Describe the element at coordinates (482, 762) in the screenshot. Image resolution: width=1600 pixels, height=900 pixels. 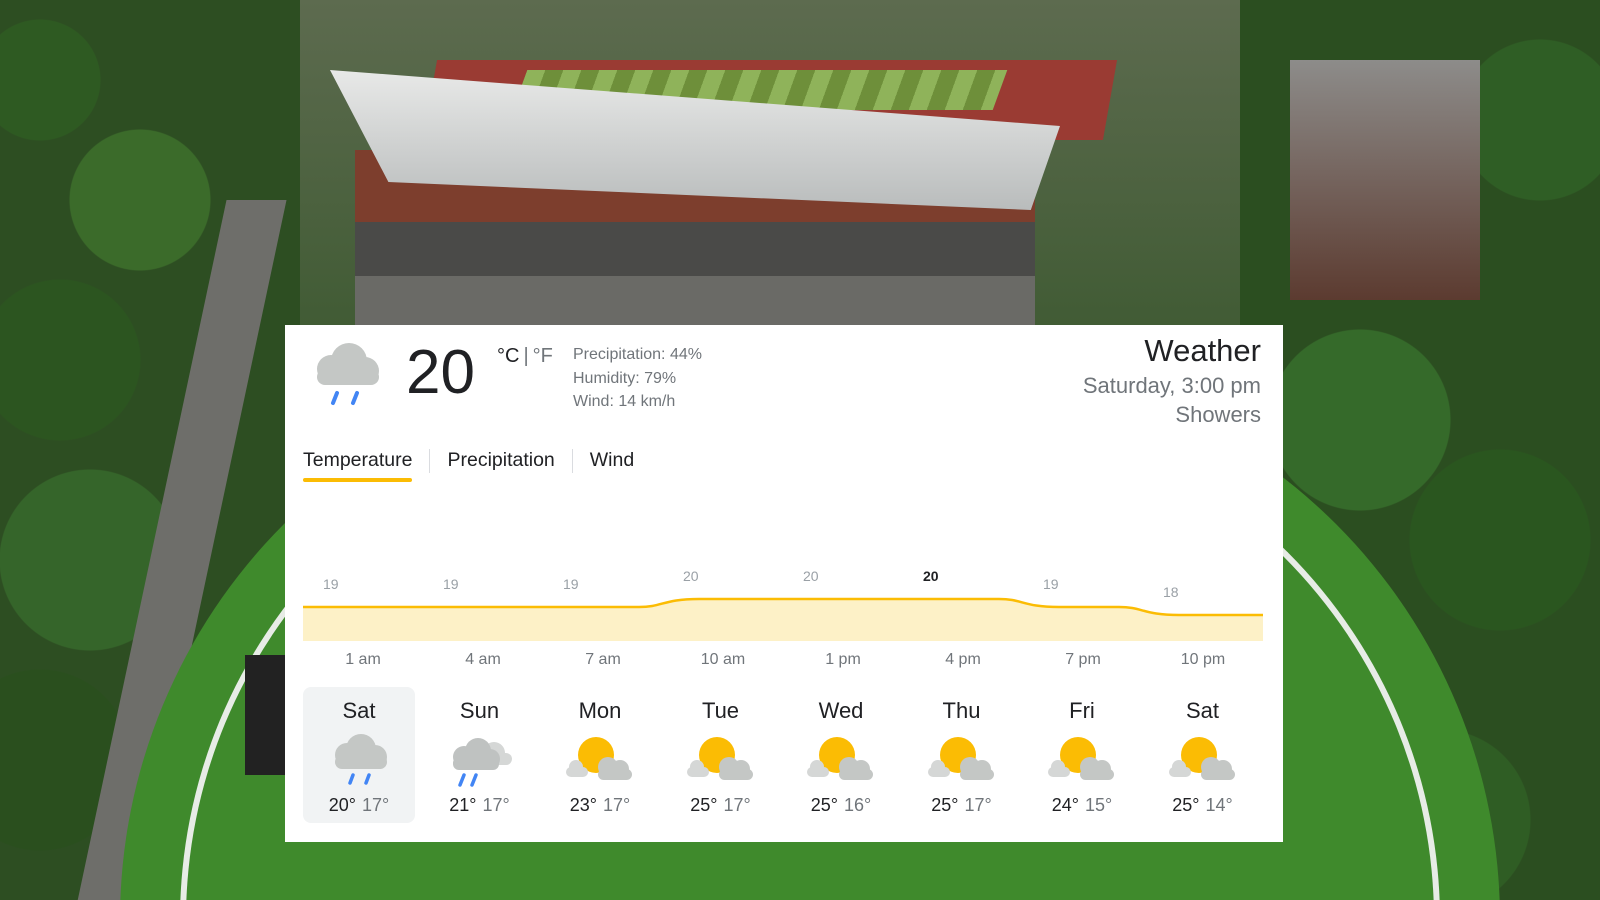
I see `cloudy-rain-icon` at that location.